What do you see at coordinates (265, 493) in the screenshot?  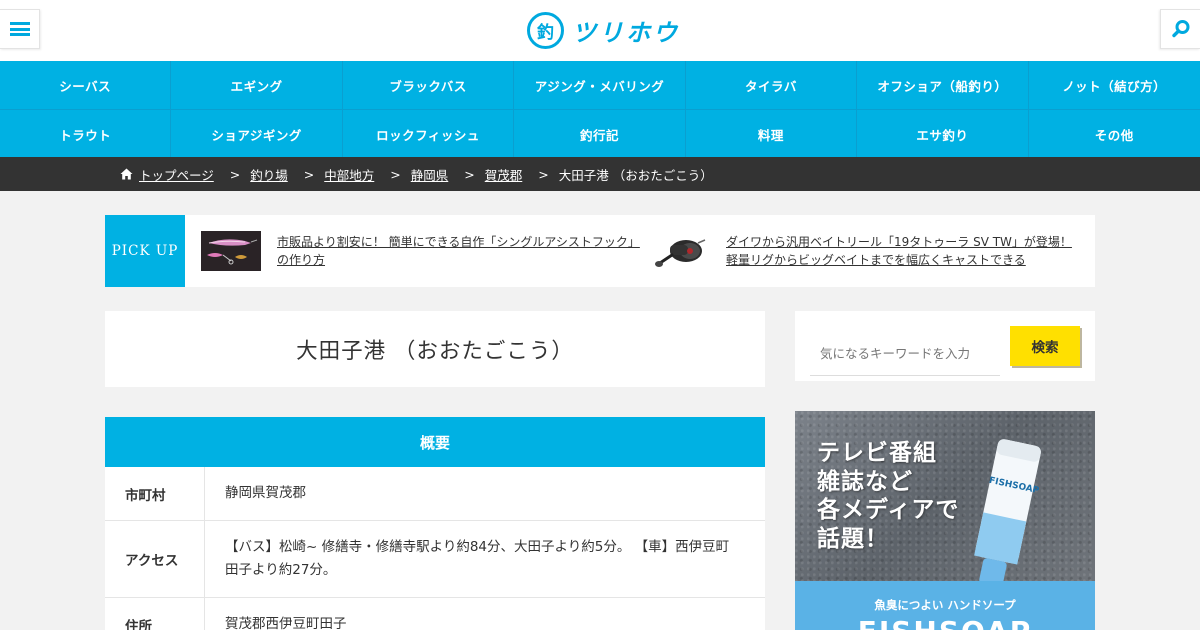 I see `table-value-municipality: 静岡県賀茂郡` at bounding box center [265, 493].